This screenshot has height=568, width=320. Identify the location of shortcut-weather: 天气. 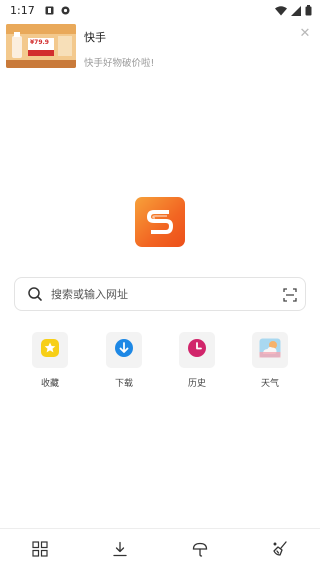
(270, 360).